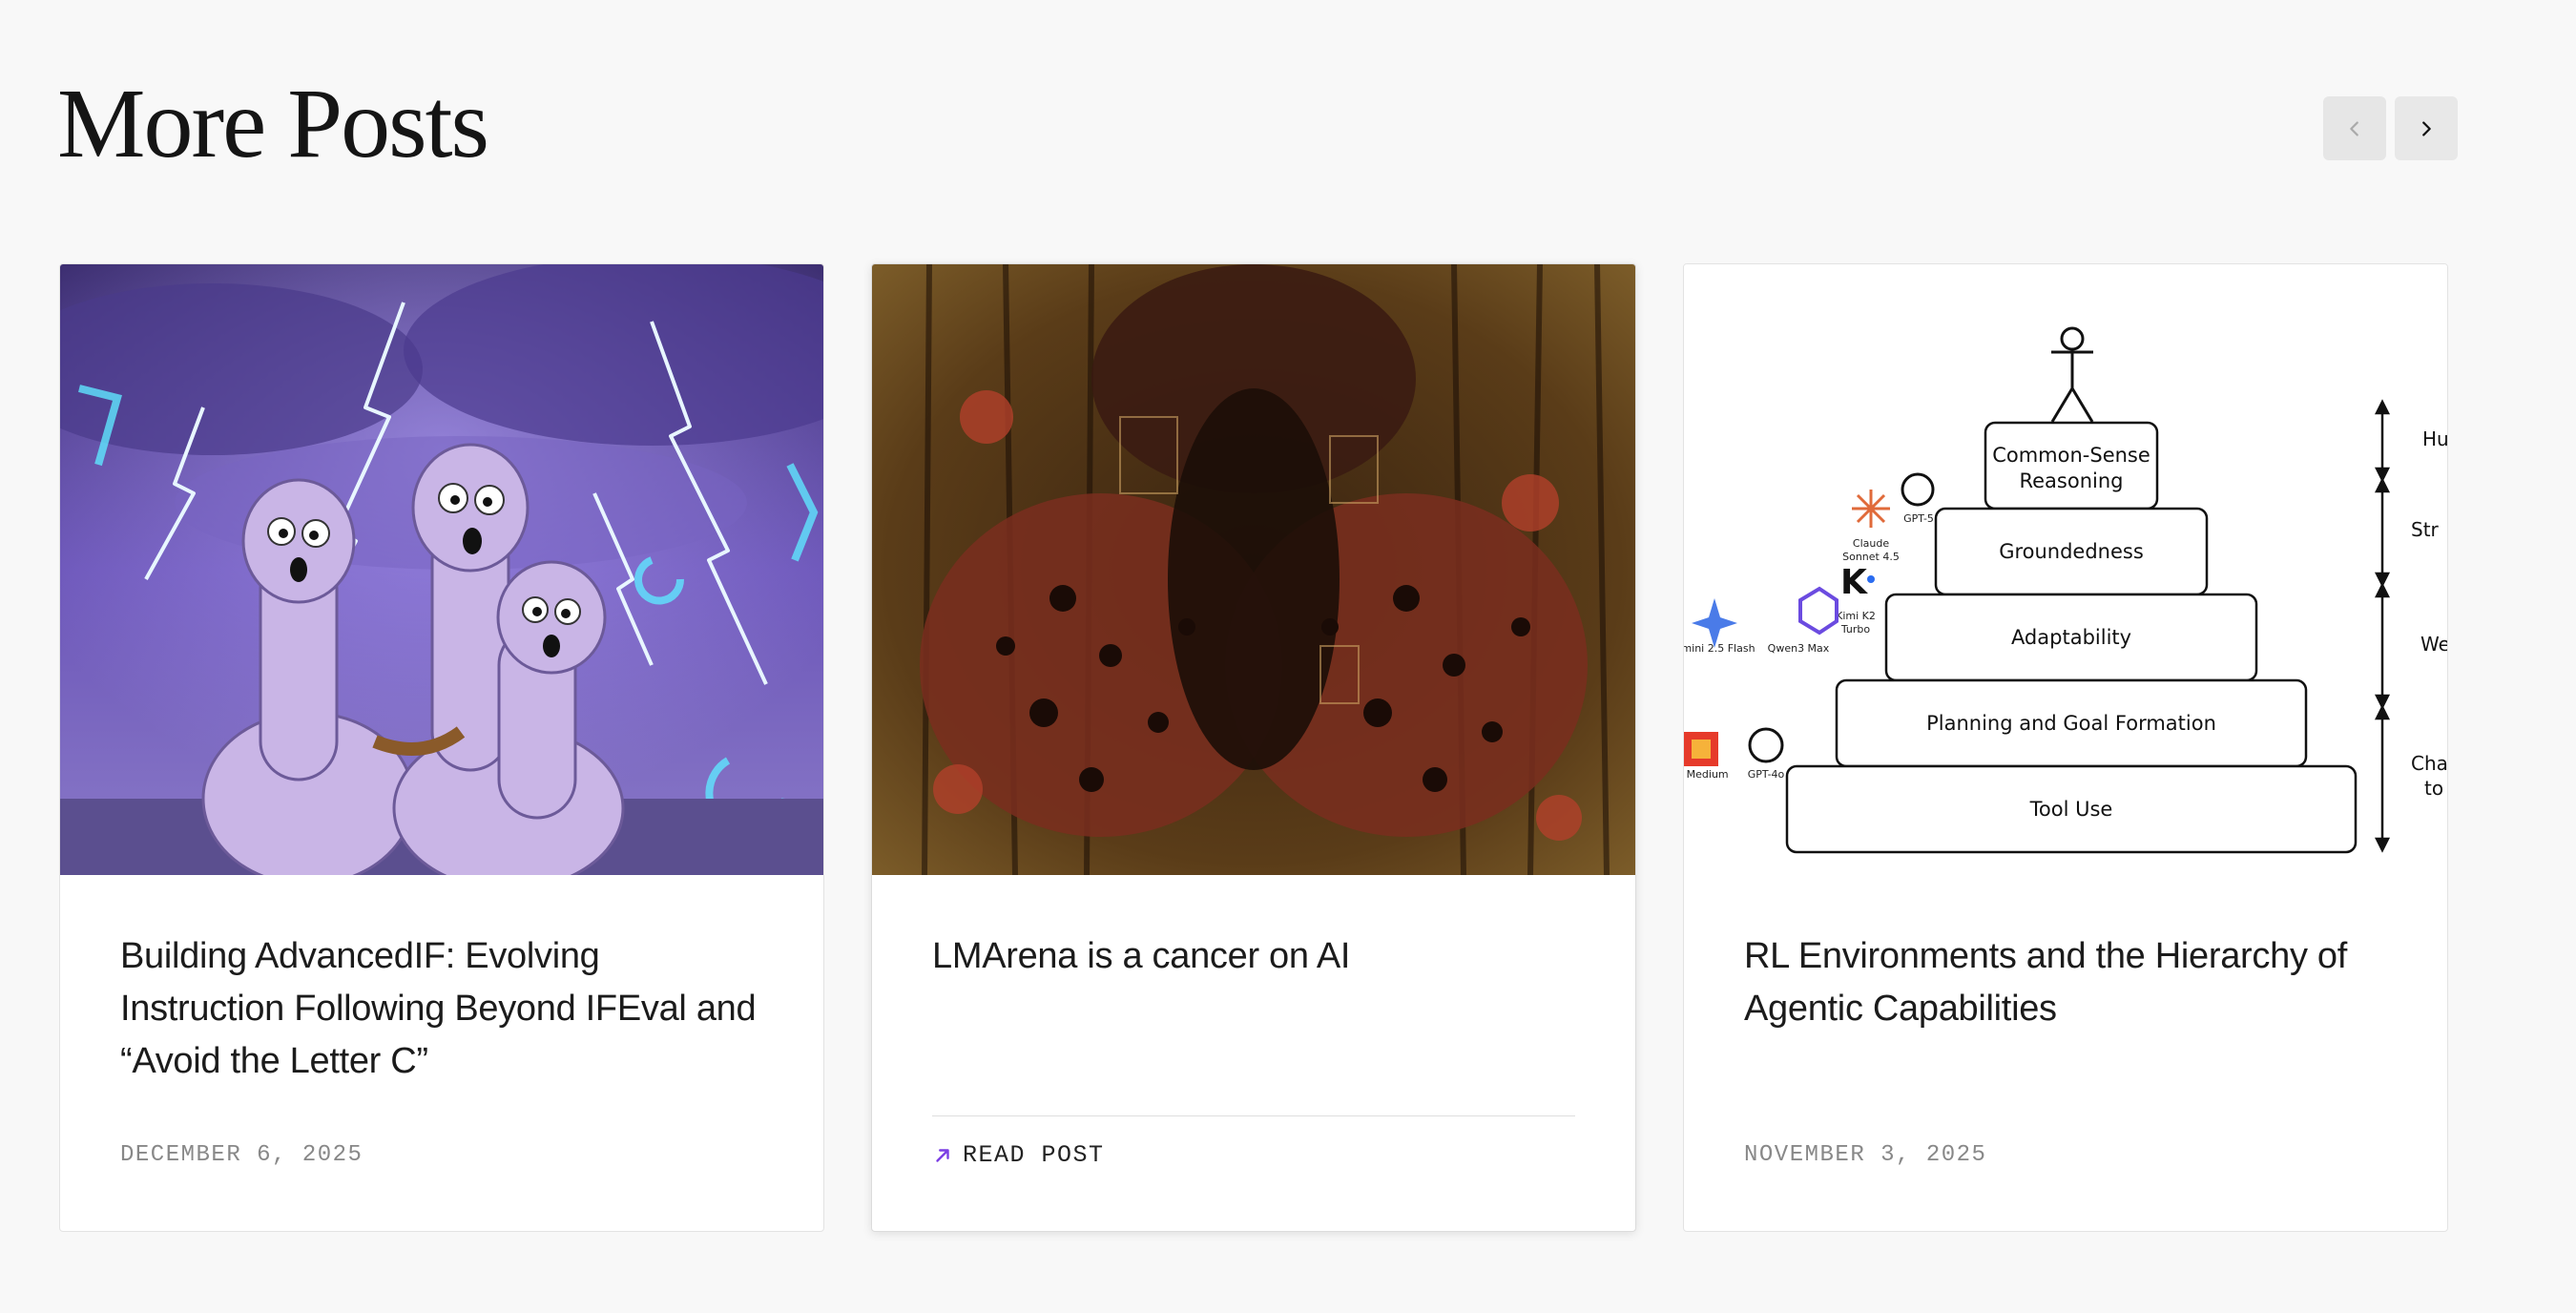 The image size is (2576, 1313). What do you see at coordinates (2429, 764) in the screenshot?
I see `svg-text: Cha` at bounding box center [2429, 764].